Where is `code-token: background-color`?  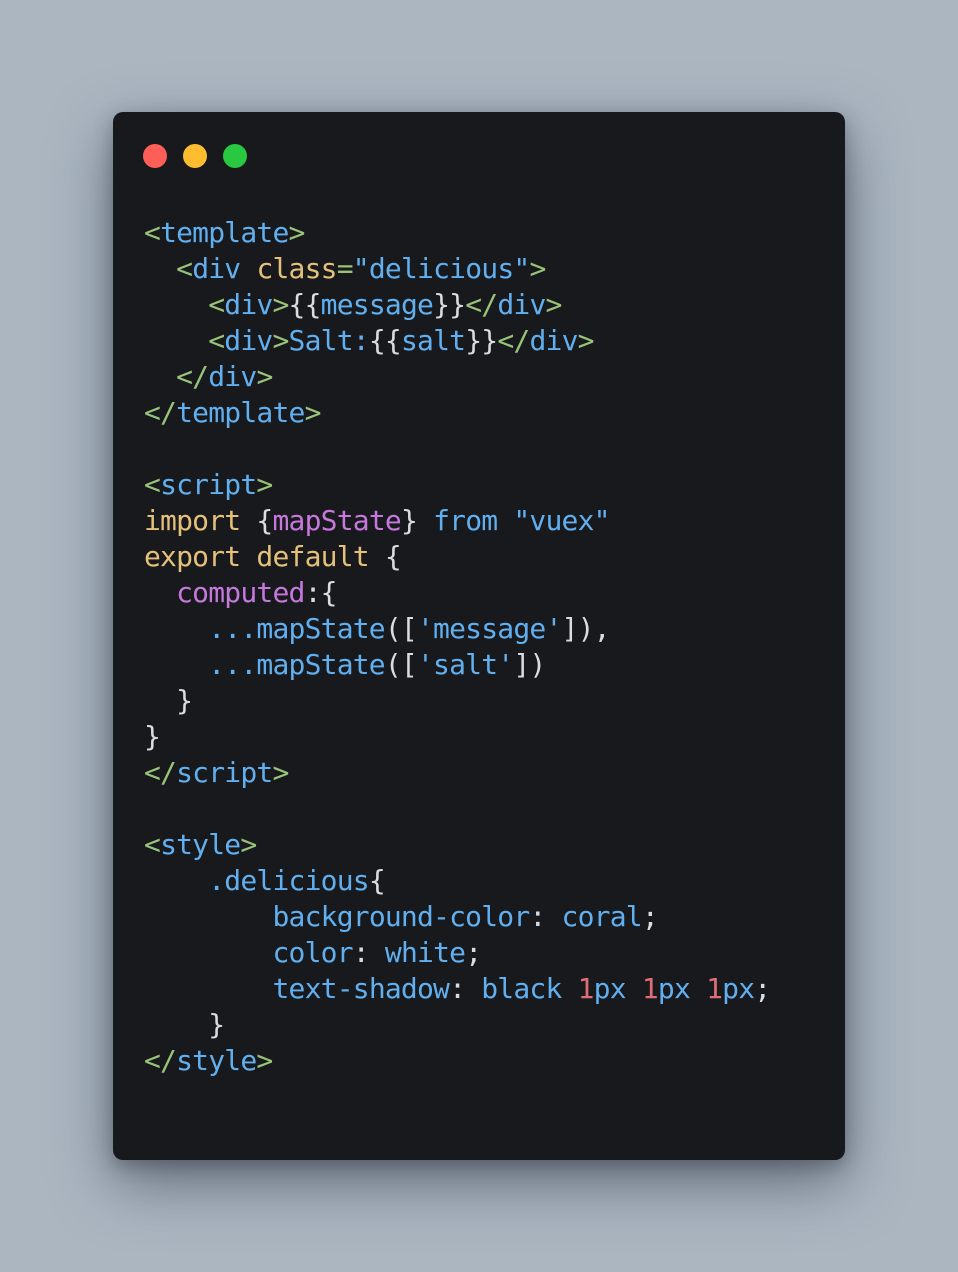
code-token: background-color is located at coordinates (401, 916).